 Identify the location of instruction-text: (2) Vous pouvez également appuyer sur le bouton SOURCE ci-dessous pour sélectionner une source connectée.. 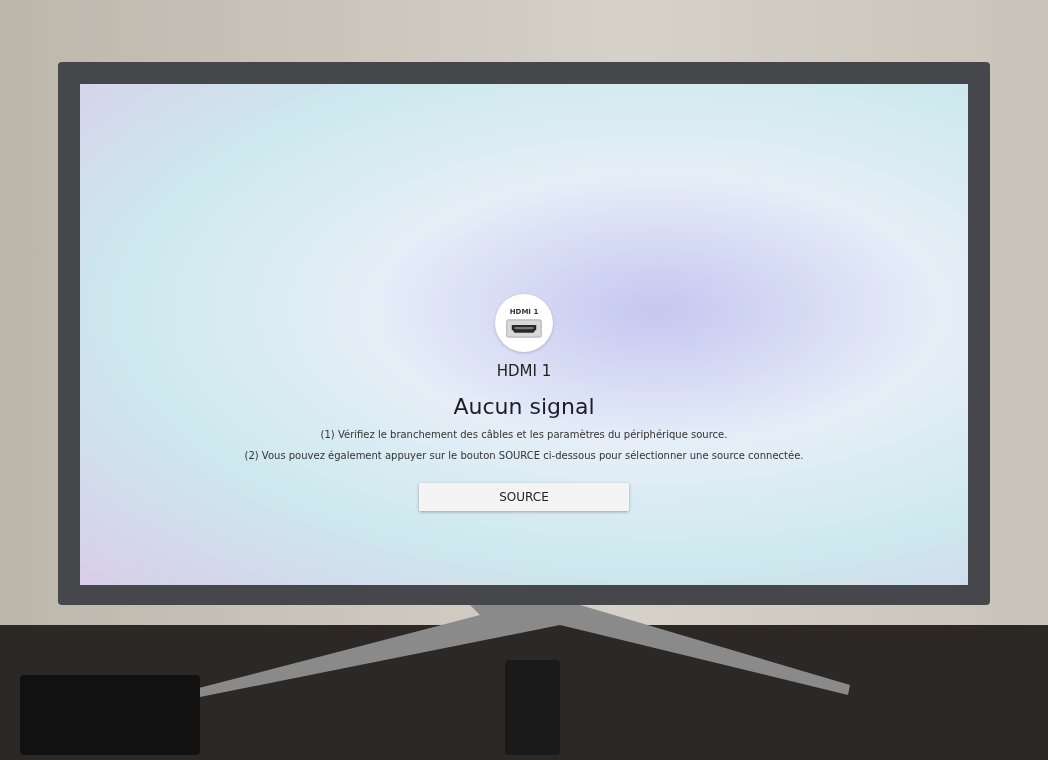
(524, 455).